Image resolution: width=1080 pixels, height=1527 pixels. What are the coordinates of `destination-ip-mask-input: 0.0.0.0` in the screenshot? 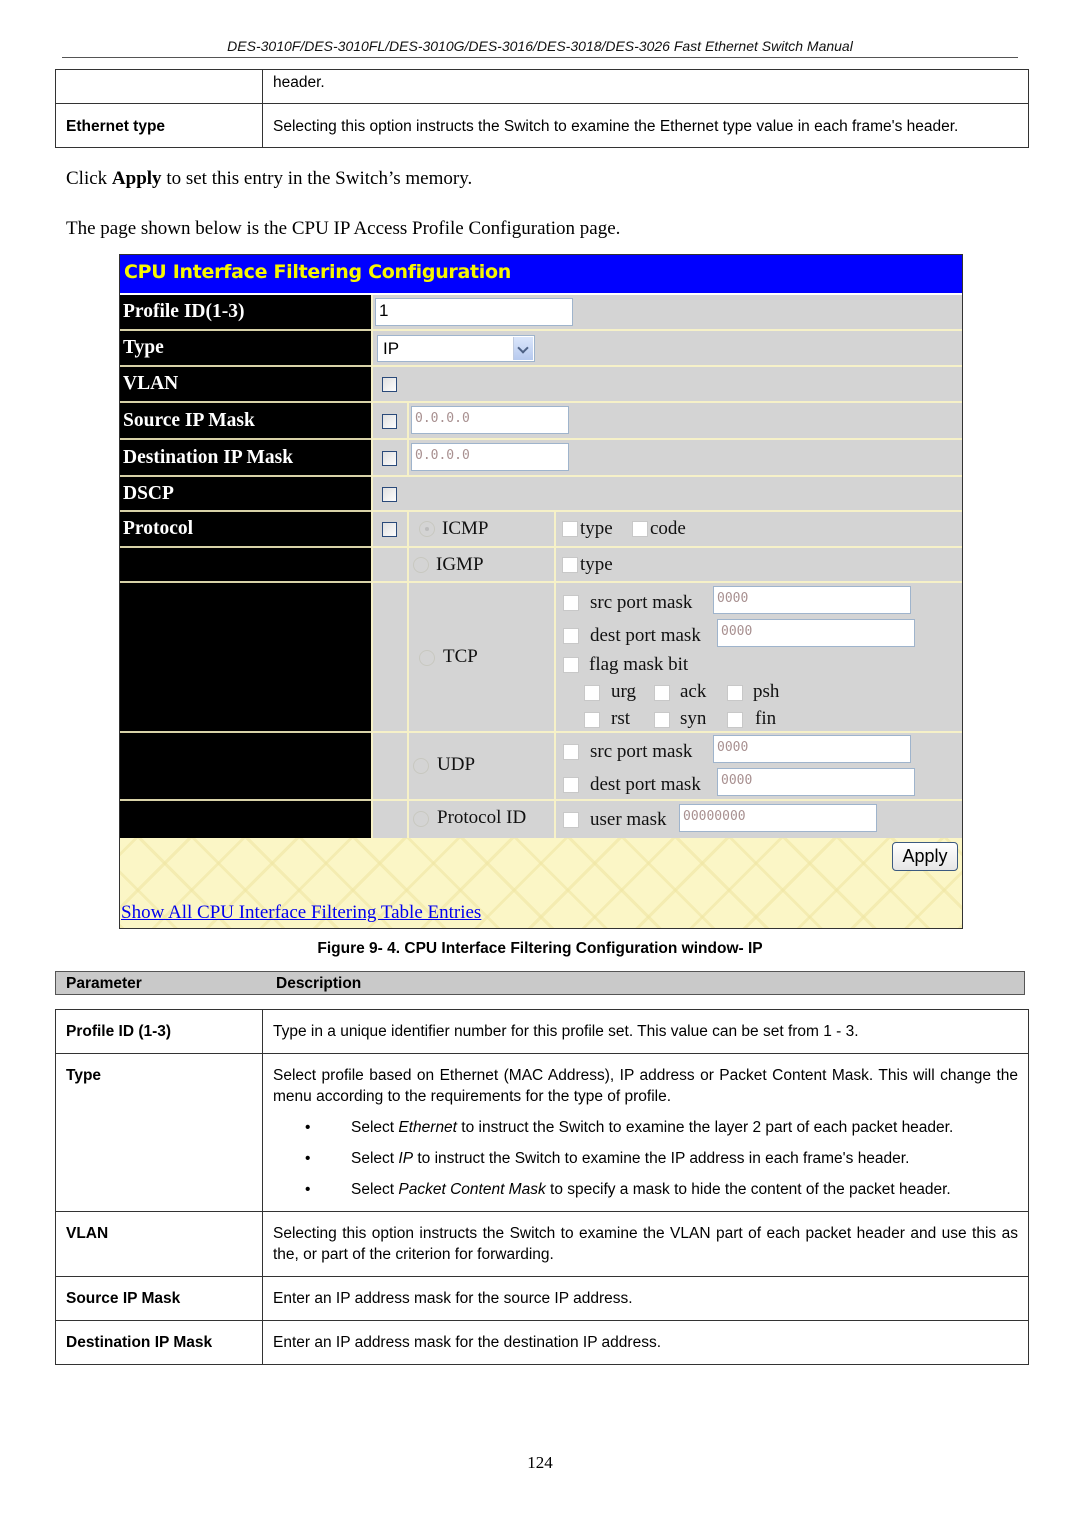 It's located at (490, 457).